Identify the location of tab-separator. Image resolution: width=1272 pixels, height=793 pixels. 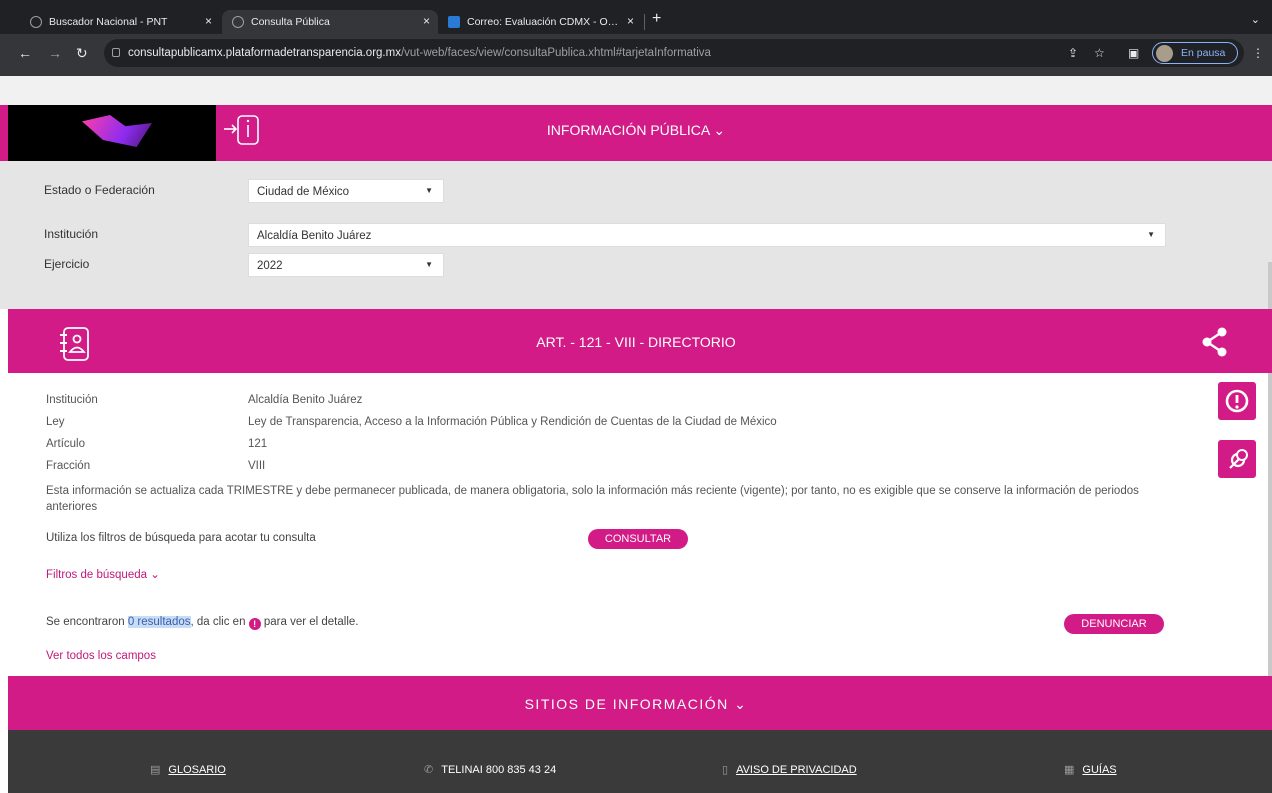
(644, 22).